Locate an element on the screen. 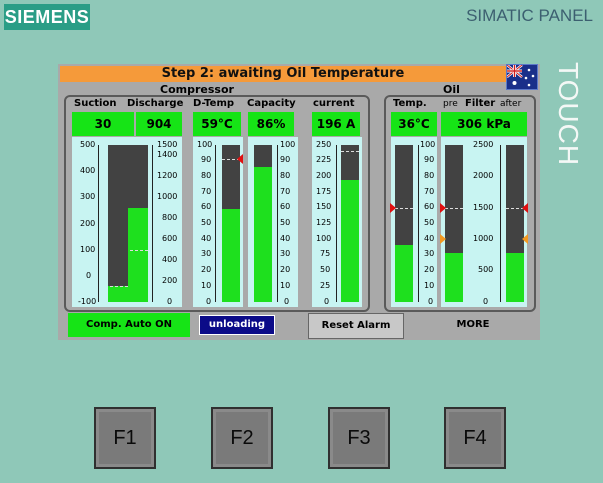 The image size is (603, 483). oil-temp-tick: 80 is located at coordinates (429, 175).